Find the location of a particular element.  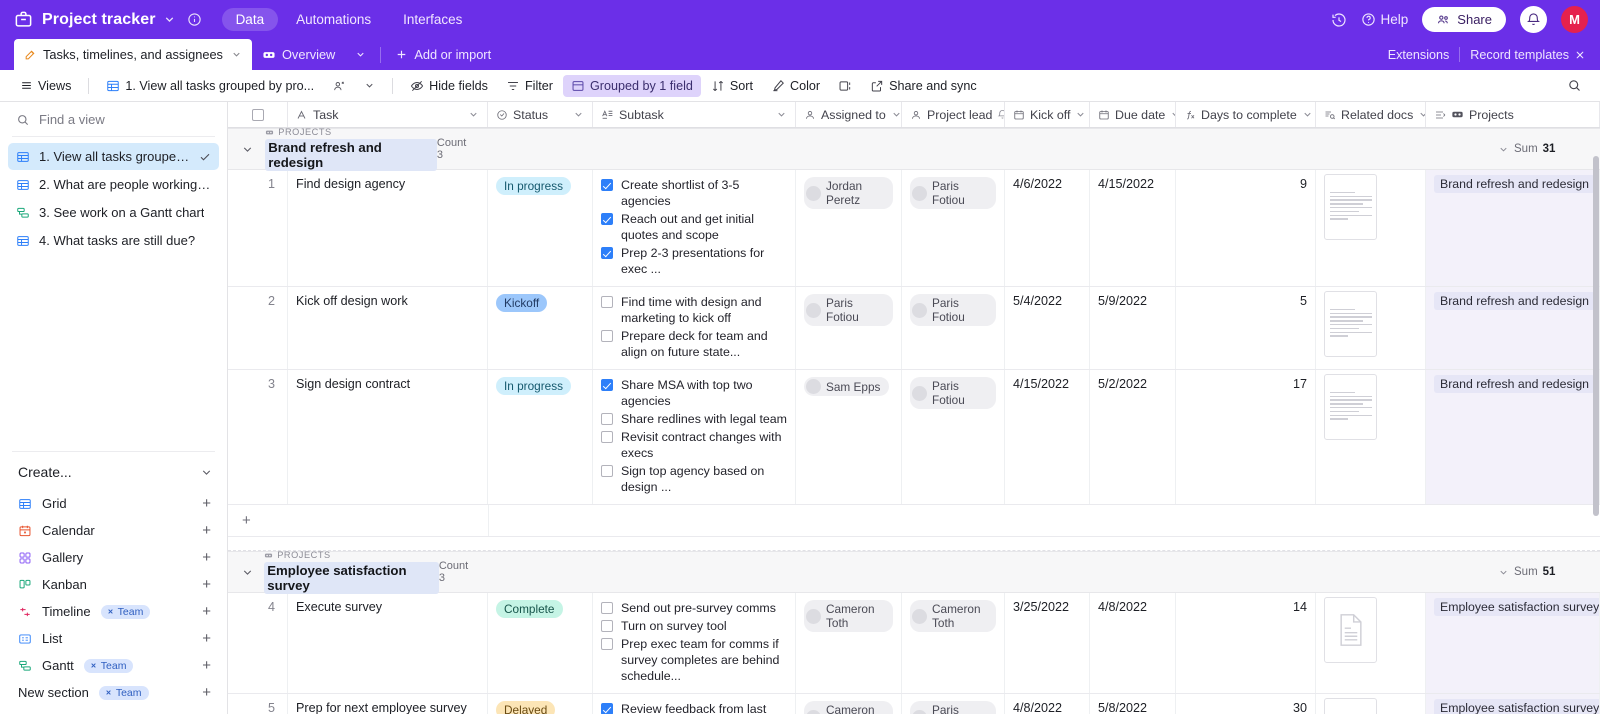

search-records-icon is located at coordinates (1574, 85).